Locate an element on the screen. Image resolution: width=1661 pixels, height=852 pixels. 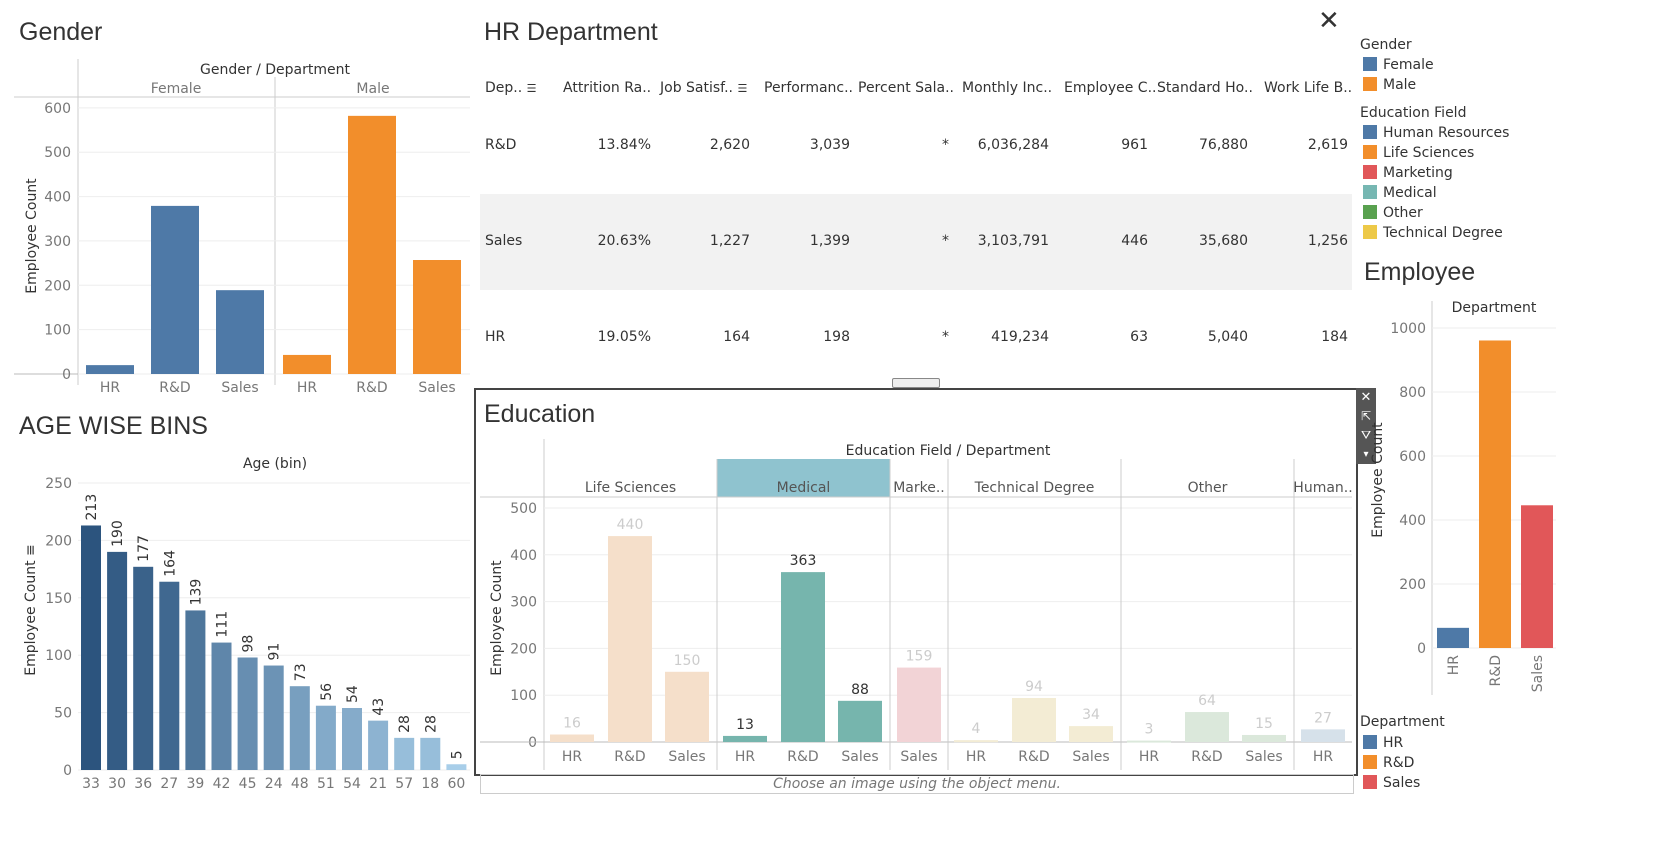
education-data-label: 88 is located at coordinates (860, 690).